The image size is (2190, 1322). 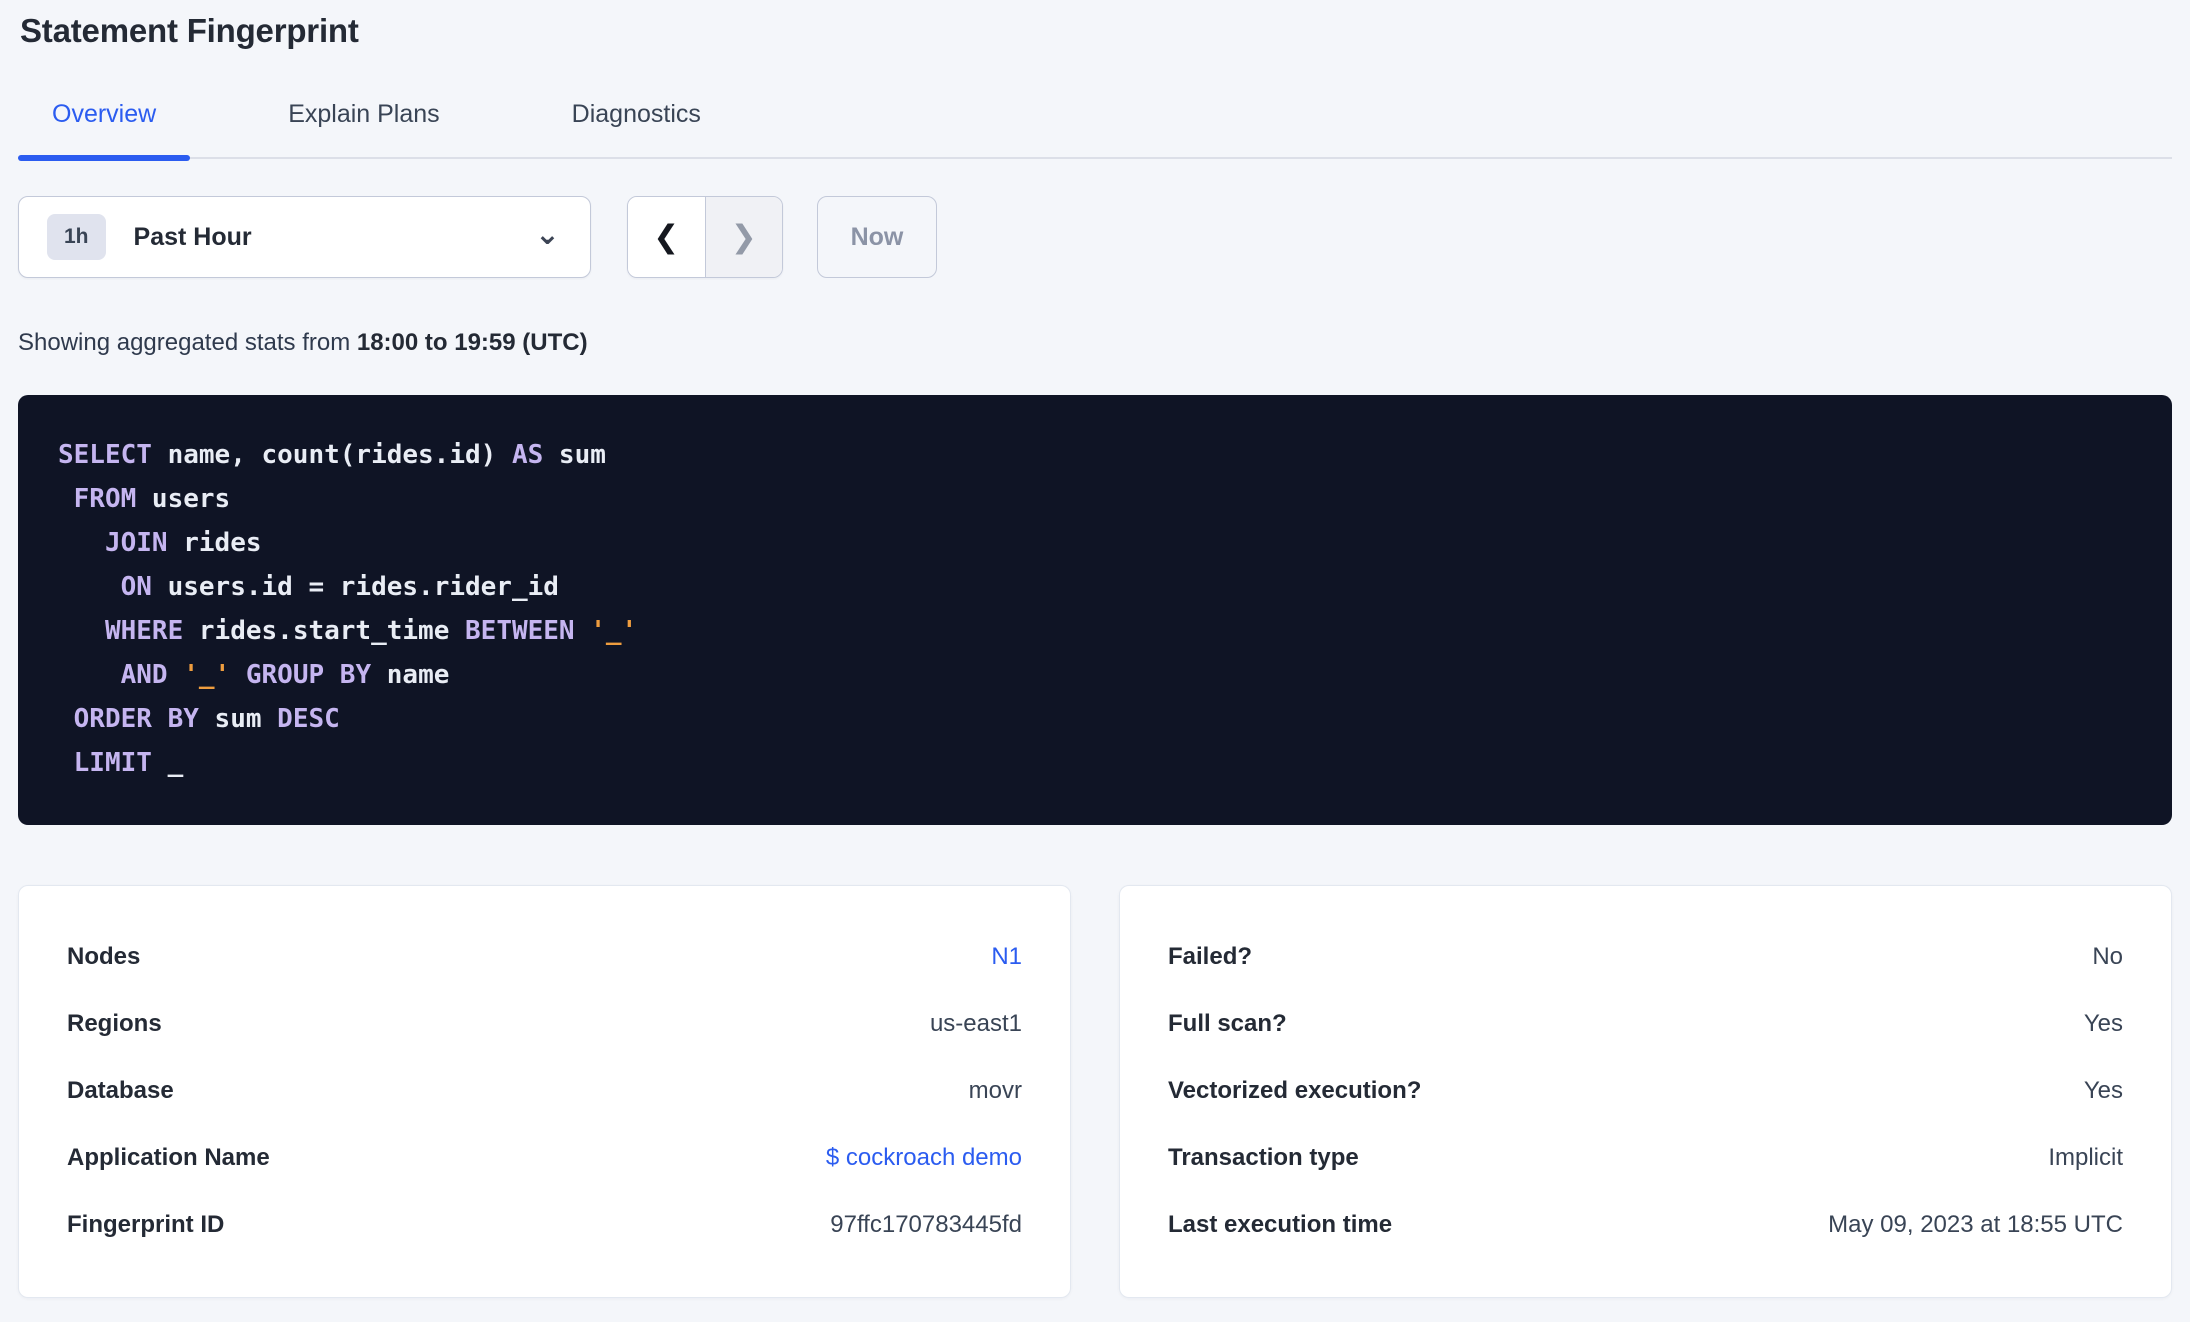 What do you see at coordinates (189, 30) in the screenshot?
I see `page-title: Statement Fingerprint` at bounding box center [189, 30].